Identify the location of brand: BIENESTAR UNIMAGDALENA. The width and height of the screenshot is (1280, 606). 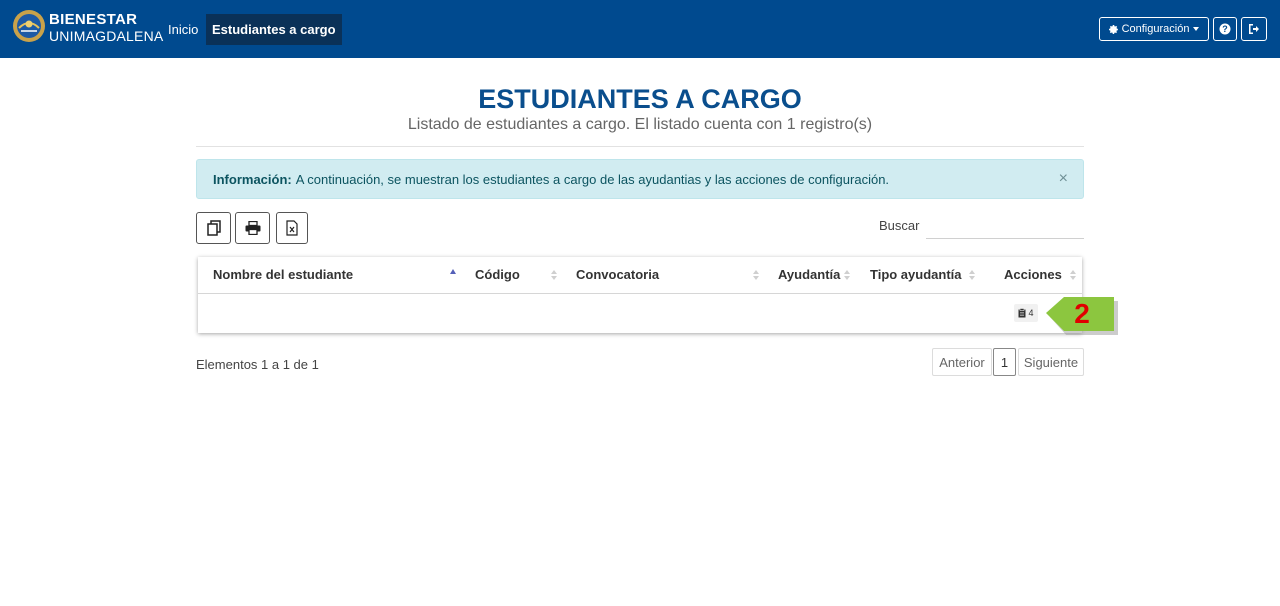
(87, 29).